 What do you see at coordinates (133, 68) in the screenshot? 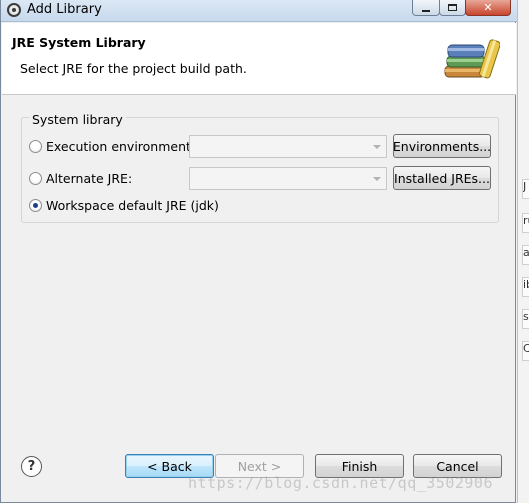
I see `page-description: Select JRE for the project build path.` at bounding box center [133, 68].